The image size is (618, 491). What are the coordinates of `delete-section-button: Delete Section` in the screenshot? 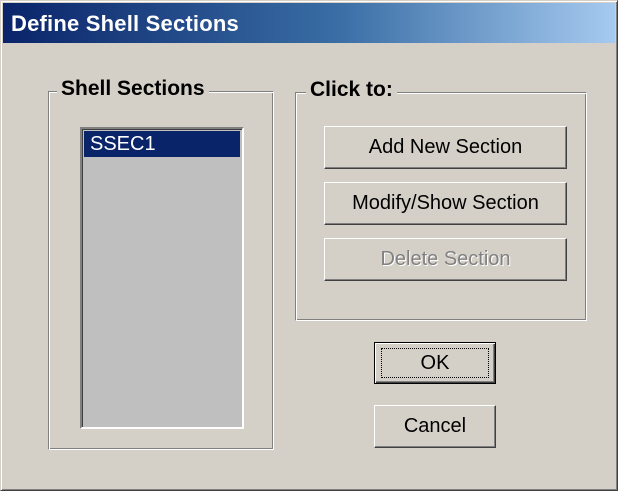 It's located at (445, 259).